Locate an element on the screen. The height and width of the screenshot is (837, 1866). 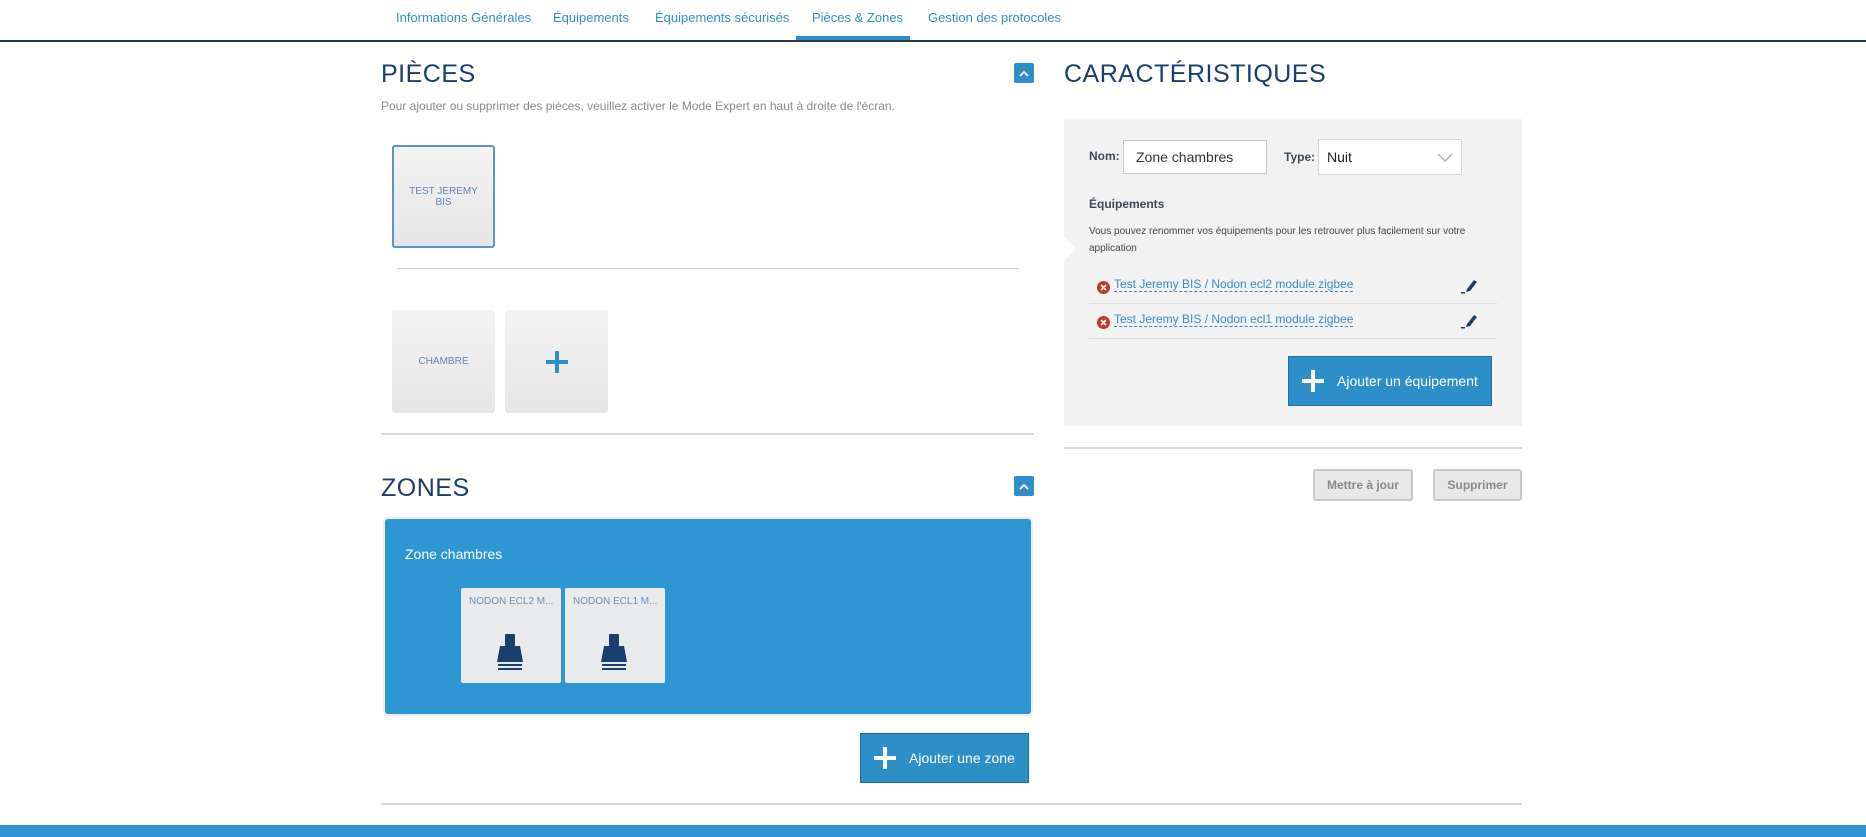
footer-bar is located at coordinates (933, 831).